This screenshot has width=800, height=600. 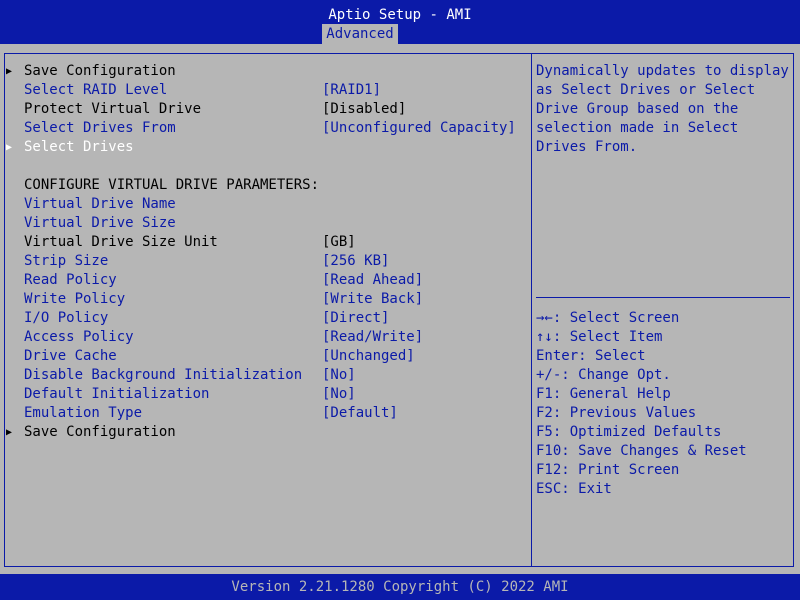 What do you see at coordinates (163, 375) in the screenshot?
I see `setting-label: Disable Background Initialization` at bounding box center [163, 375].